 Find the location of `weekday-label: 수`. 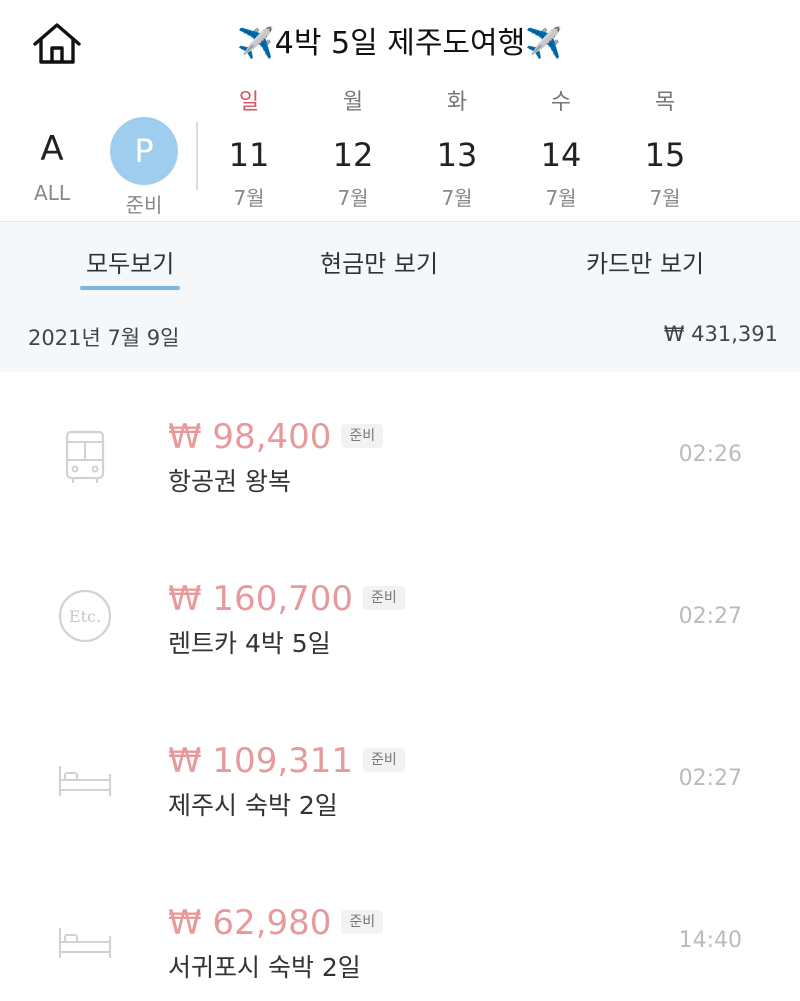

weekday-label: 수 is located at coordinates (561, 102).